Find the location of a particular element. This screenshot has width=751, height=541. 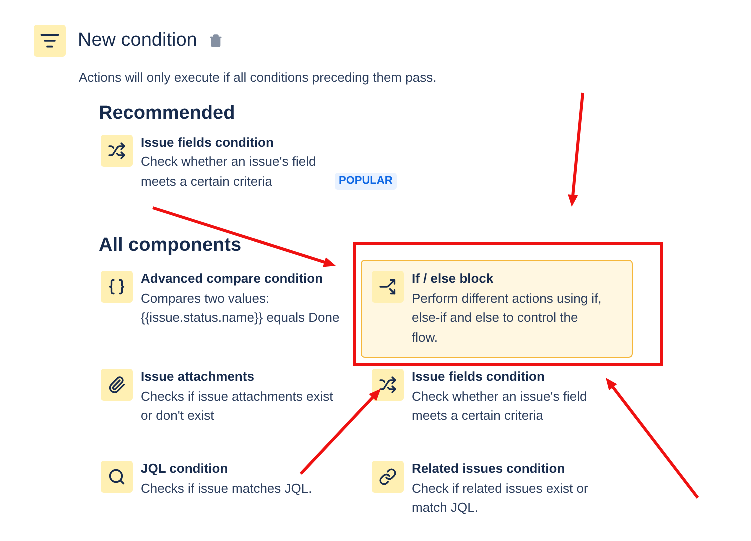

item-description: Compares two values: {{issue.status.name}} equals Done is located at coordinates (241, 308).